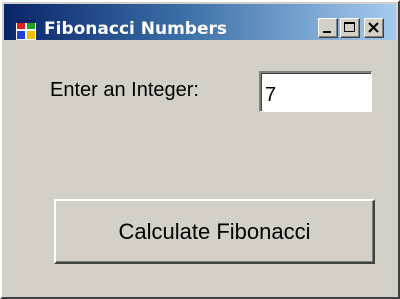 The height and width of the screenshot is (299, 400). I want to click on close-button, so click(374, 28).